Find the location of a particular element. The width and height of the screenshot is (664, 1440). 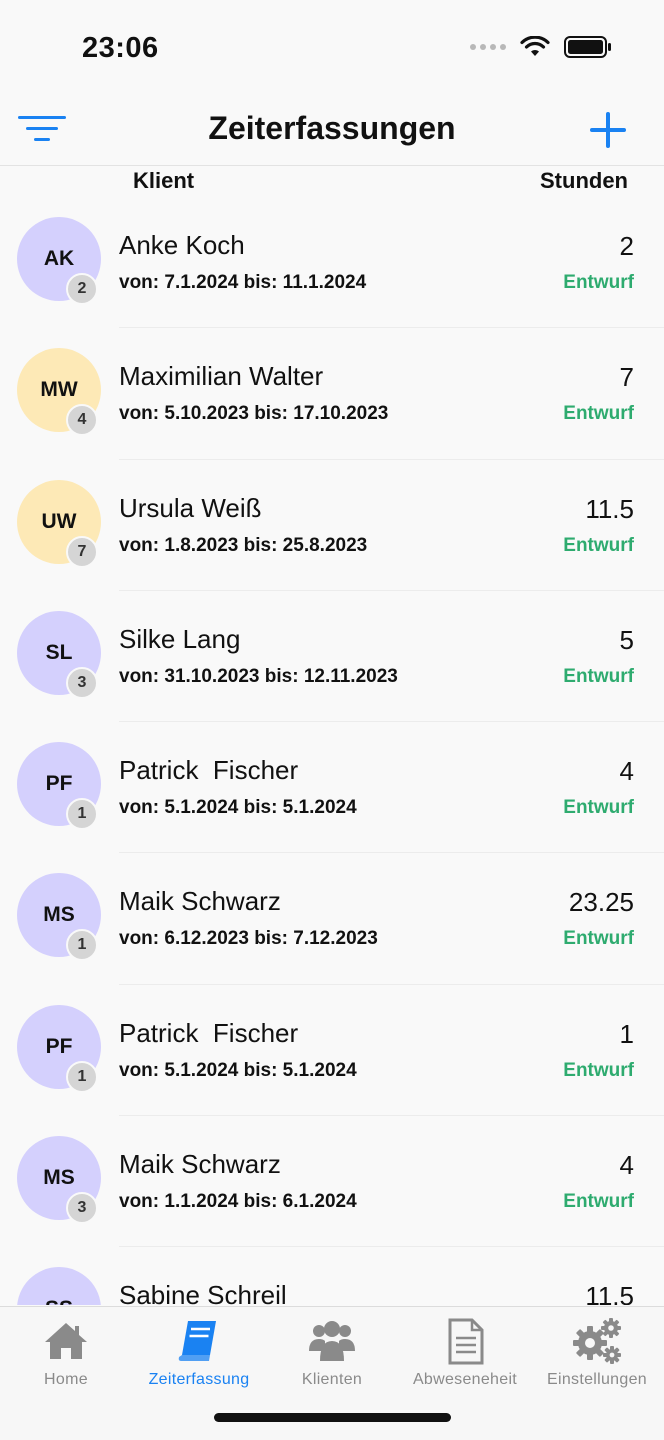

page-title: Zeiterfassungen is located at coordinates (332, 128).